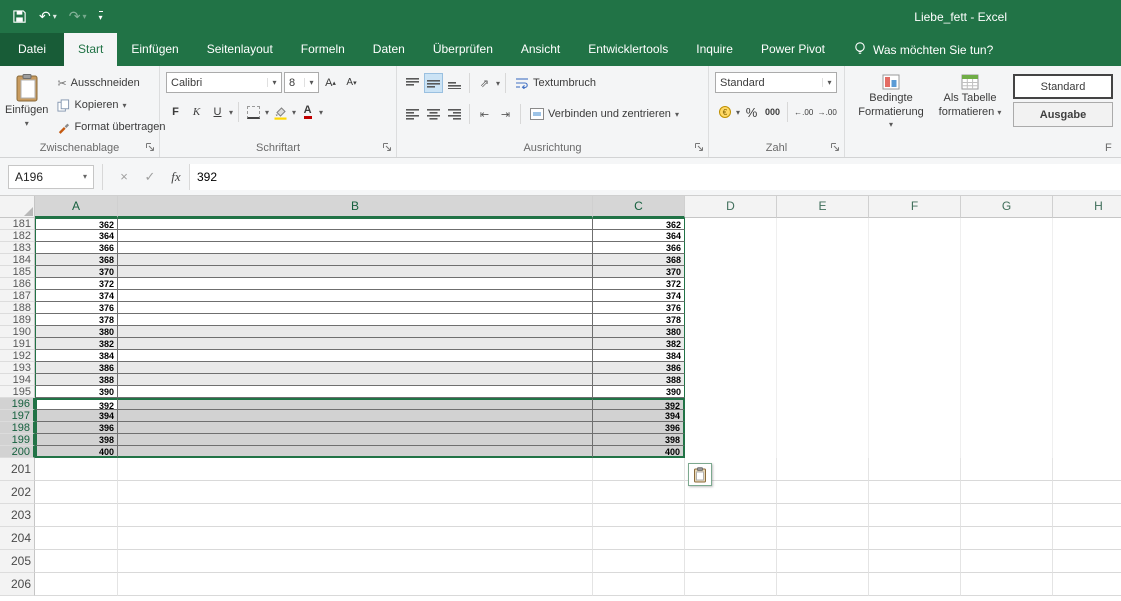  I want to click on cell-D206, so click(731, 584).